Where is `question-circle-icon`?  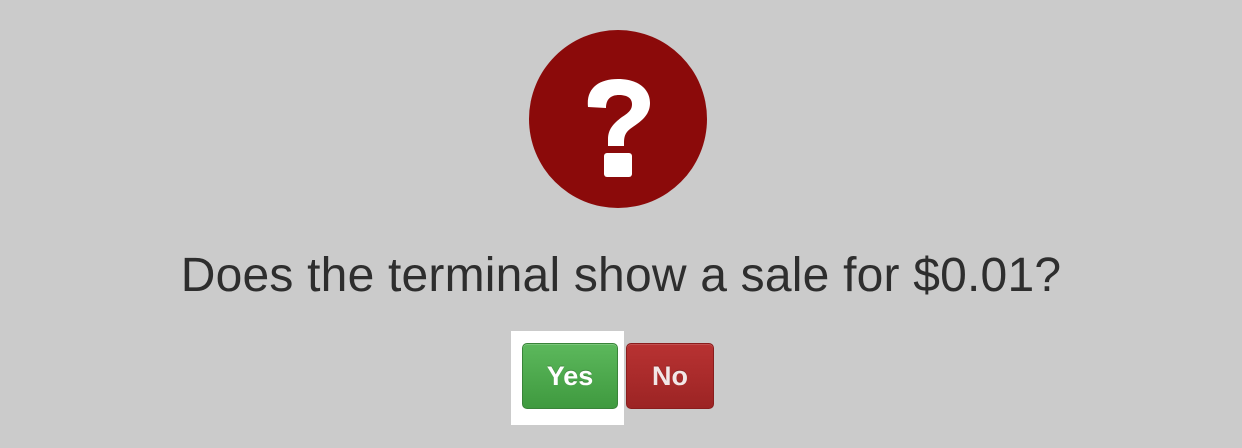
question-circle-icon is located at coordinates (618, 119).